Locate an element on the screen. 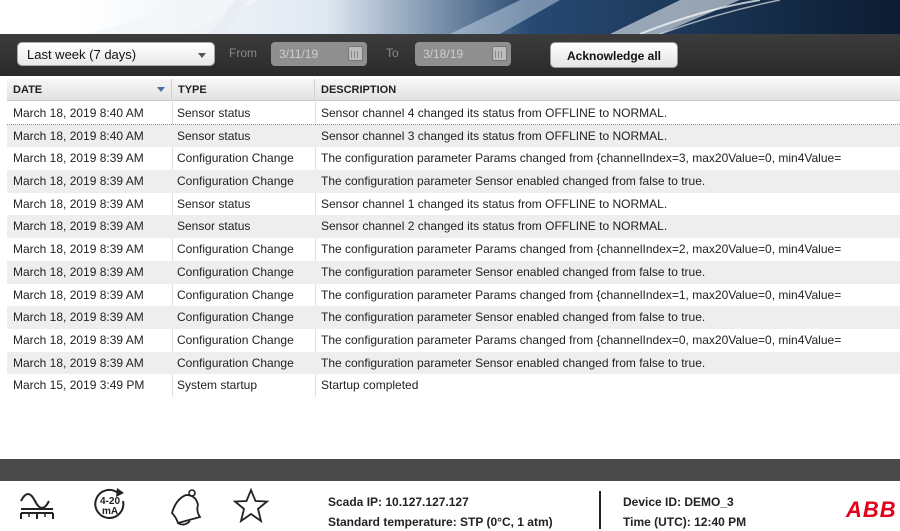 This screenshot has width=900, height=531. column-header-type: TYPE is located at coordinates (243, 90).